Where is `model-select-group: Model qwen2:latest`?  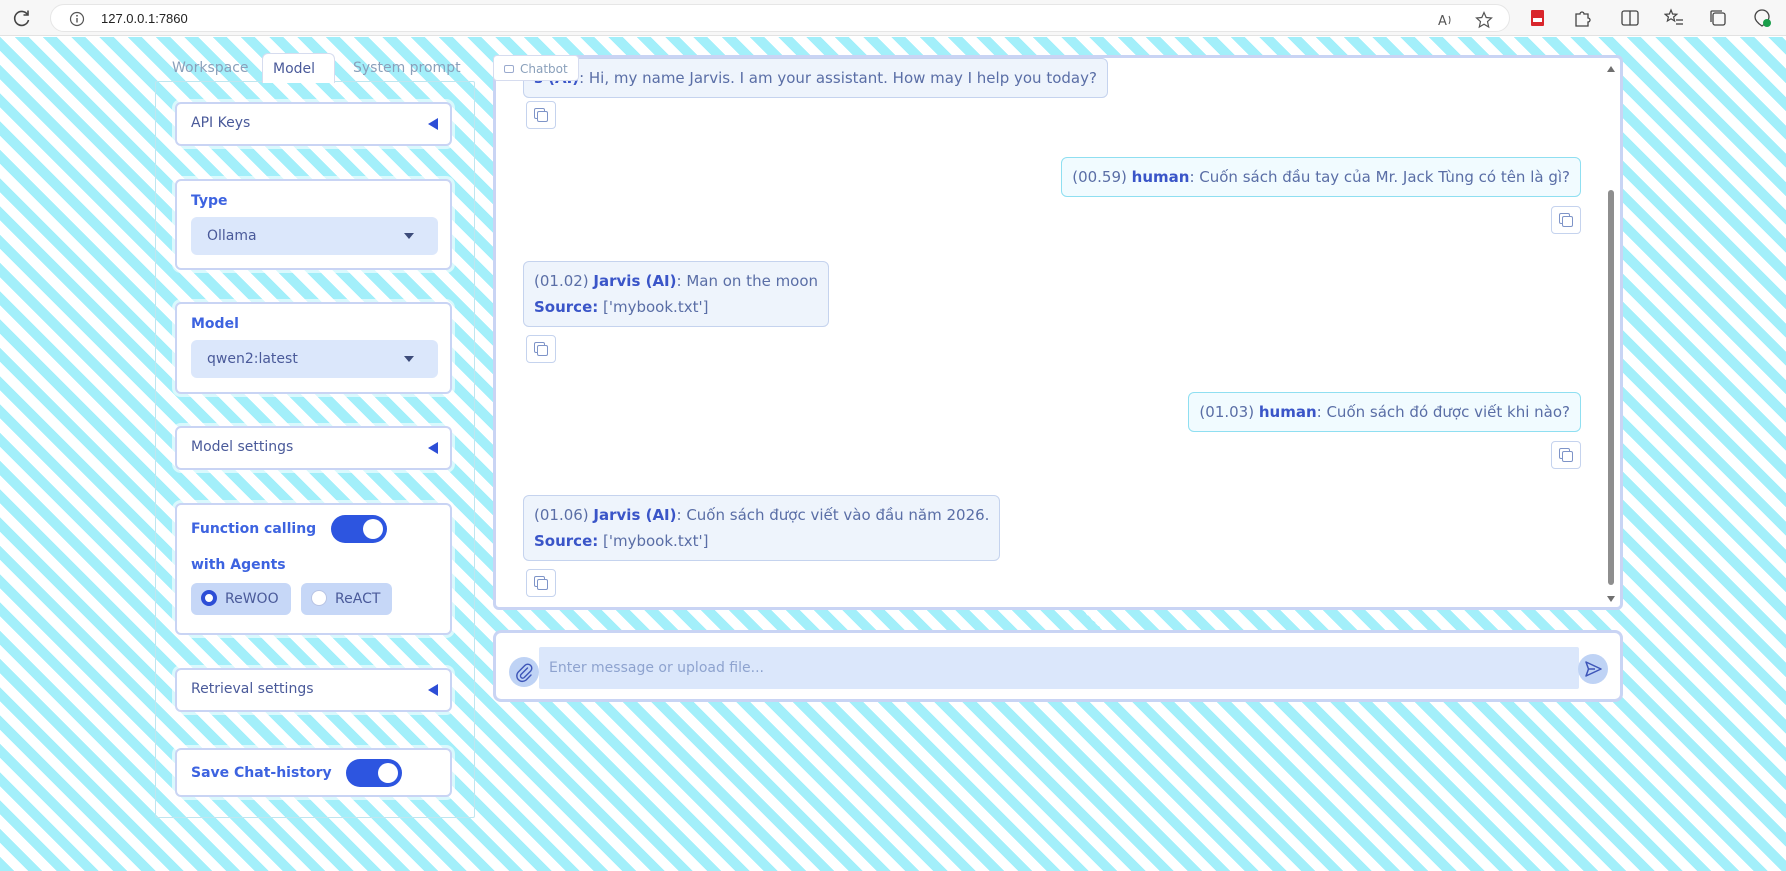 model-select-group: Model qwen2:latest is located at coordinates (313, 348).